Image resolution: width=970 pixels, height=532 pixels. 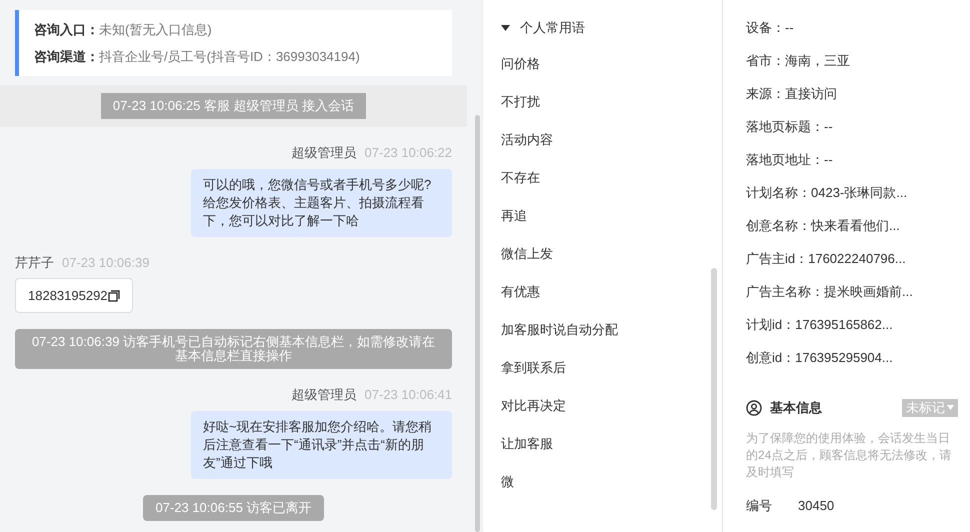 I want to click on user-icon, so click(x=754, y=408).